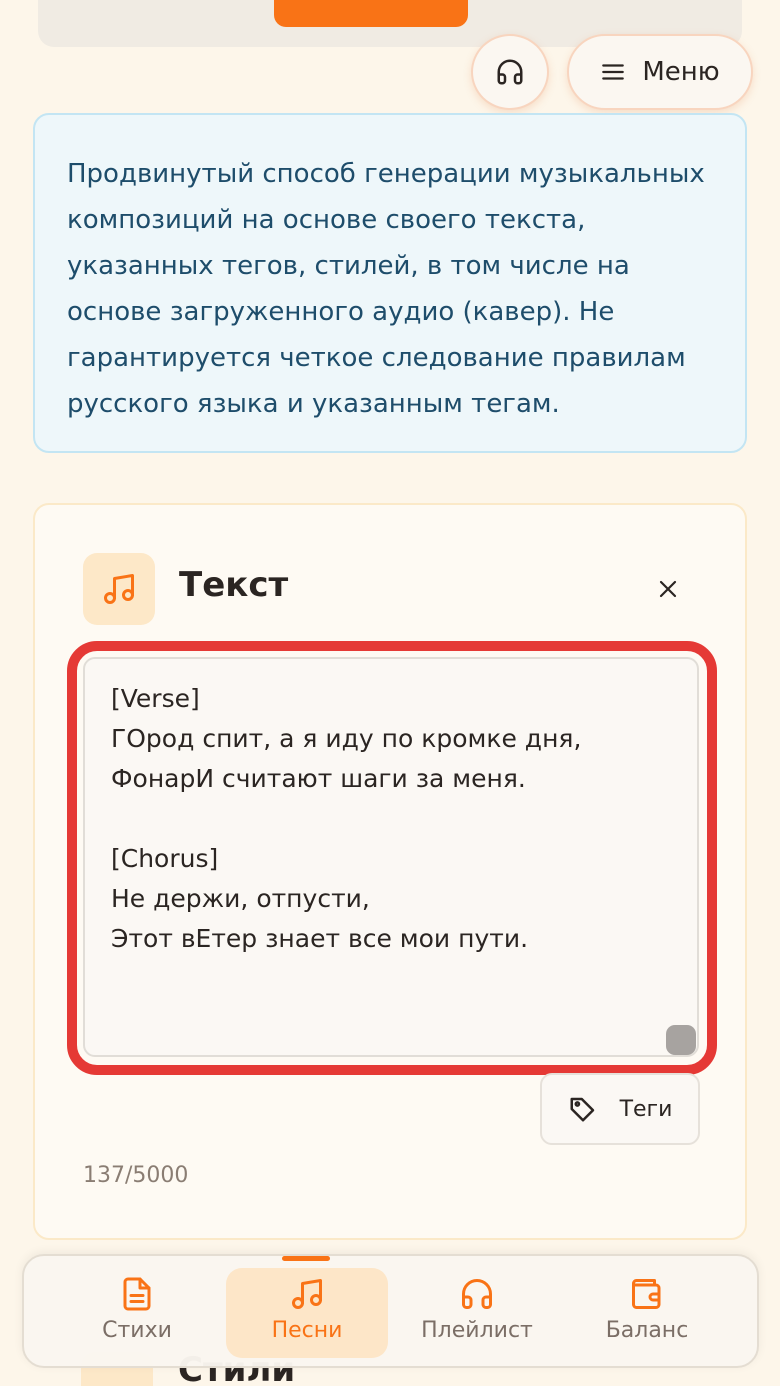 This screenshot has width=780, height=1386. I want to click on active-indicator, so click(306, 1258).